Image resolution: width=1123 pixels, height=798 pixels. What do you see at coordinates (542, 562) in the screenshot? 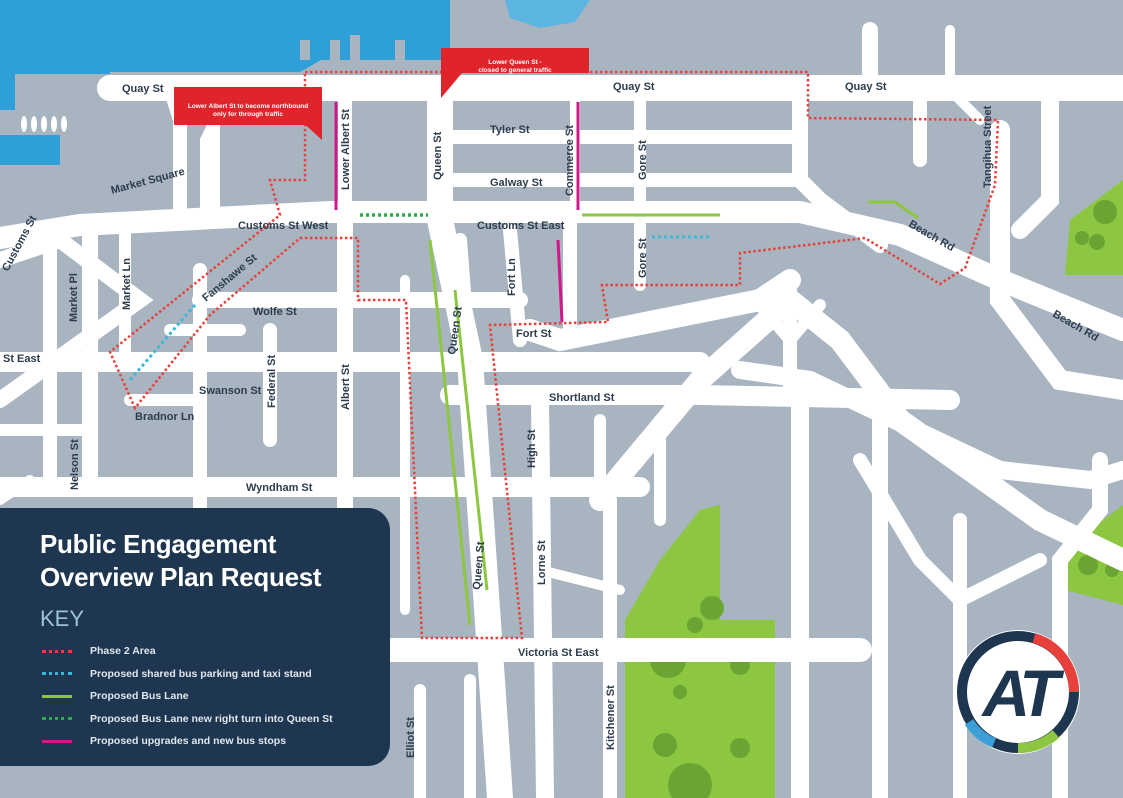
I see `label-lorne-st: Lorne St` at bounding box center [542, 562].